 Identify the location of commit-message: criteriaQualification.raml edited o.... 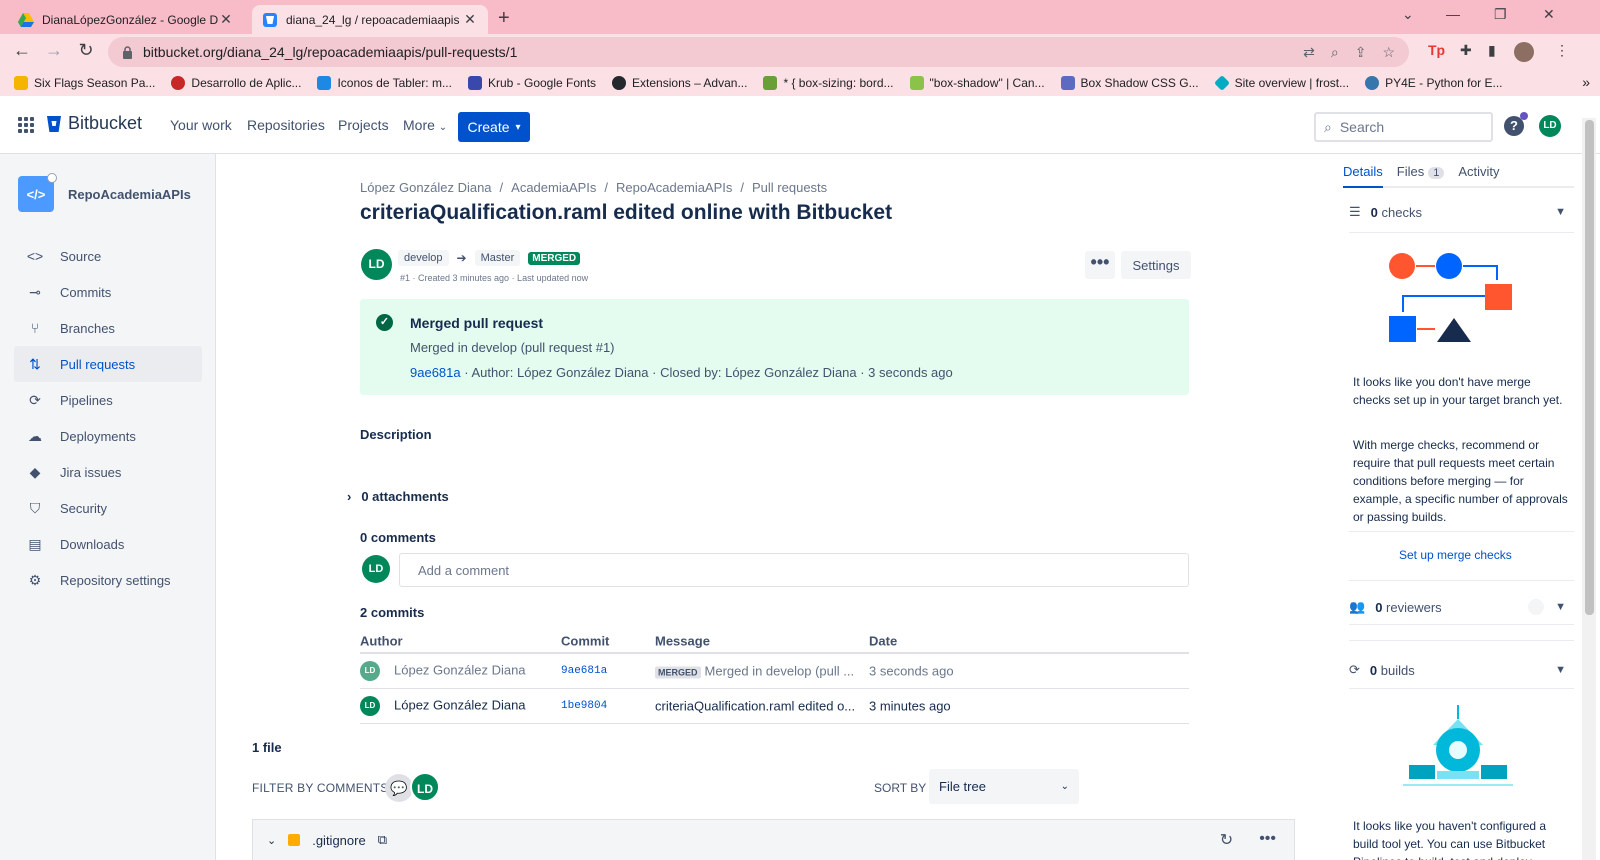
(755, 706).